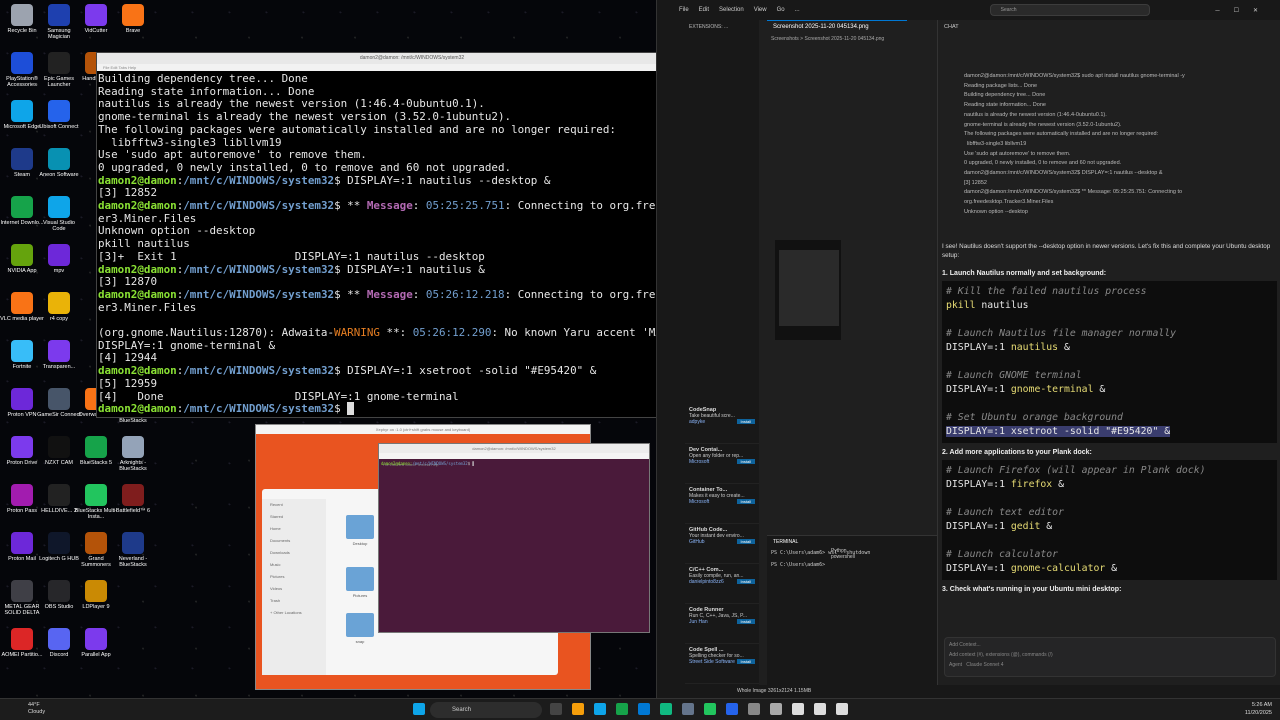 This screenshot has height=720, width=1280. What do you see at coordinates (294, 505) in the screenshot?
I see `files-sidebar-item: Recent` at bounding box center [294, 505].